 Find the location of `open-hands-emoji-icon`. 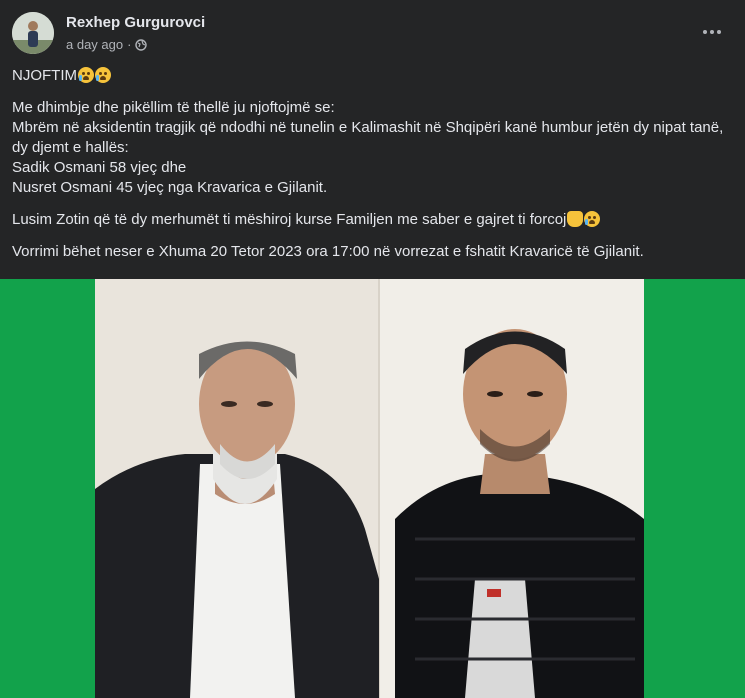

open-hands-emoji-icon is located at coordinates (575, 219).